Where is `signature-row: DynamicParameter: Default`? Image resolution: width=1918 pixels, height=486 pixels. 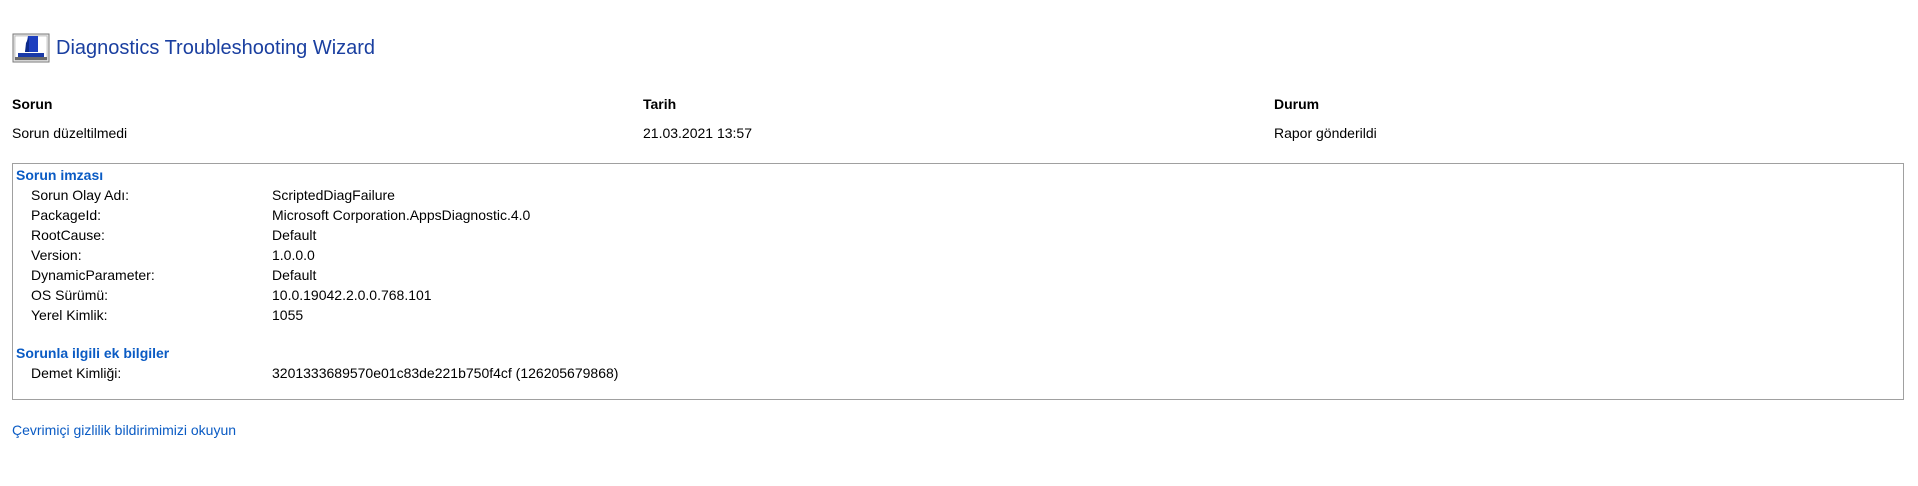
signature-row: DynamicParameter: Default is located at coordinates (958, 277).